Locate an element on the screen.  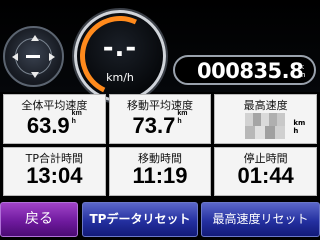
reset-max-speed-button: 最高速度リセット is located at coordinates (260, 219).